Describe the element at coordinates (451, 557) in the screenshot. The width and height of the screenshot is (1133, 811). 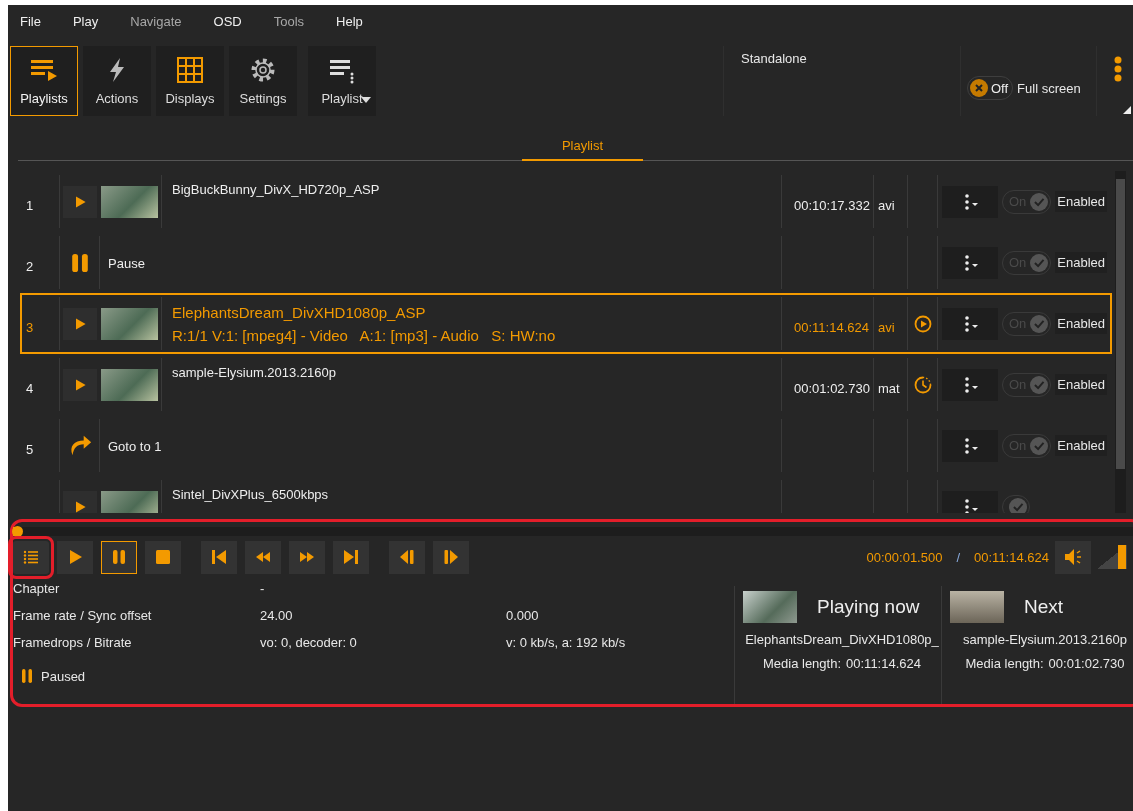
I see `frame-forward-button` at that location.